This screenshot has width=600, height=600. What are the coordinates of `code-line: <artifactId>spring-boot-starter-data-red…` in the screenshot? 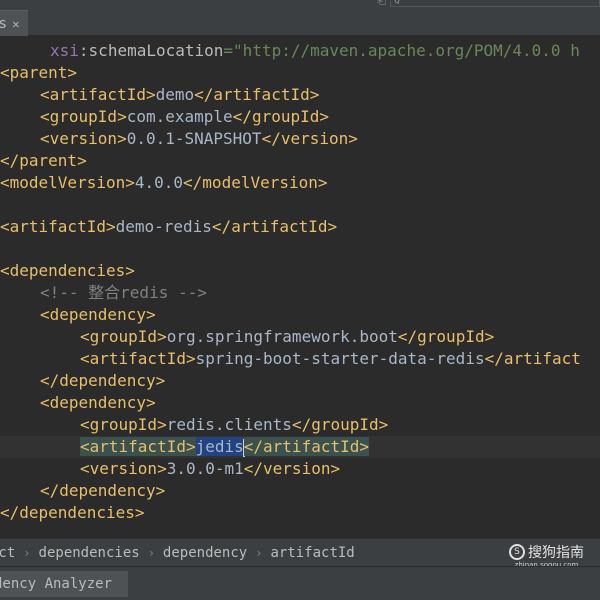 It's located at (330, 359).